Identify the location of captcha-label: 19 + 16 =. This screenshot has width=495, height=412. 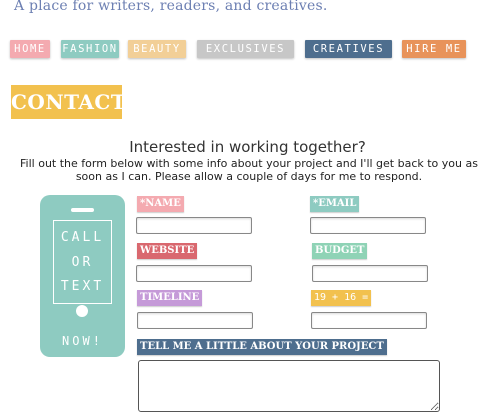
(341, 298).